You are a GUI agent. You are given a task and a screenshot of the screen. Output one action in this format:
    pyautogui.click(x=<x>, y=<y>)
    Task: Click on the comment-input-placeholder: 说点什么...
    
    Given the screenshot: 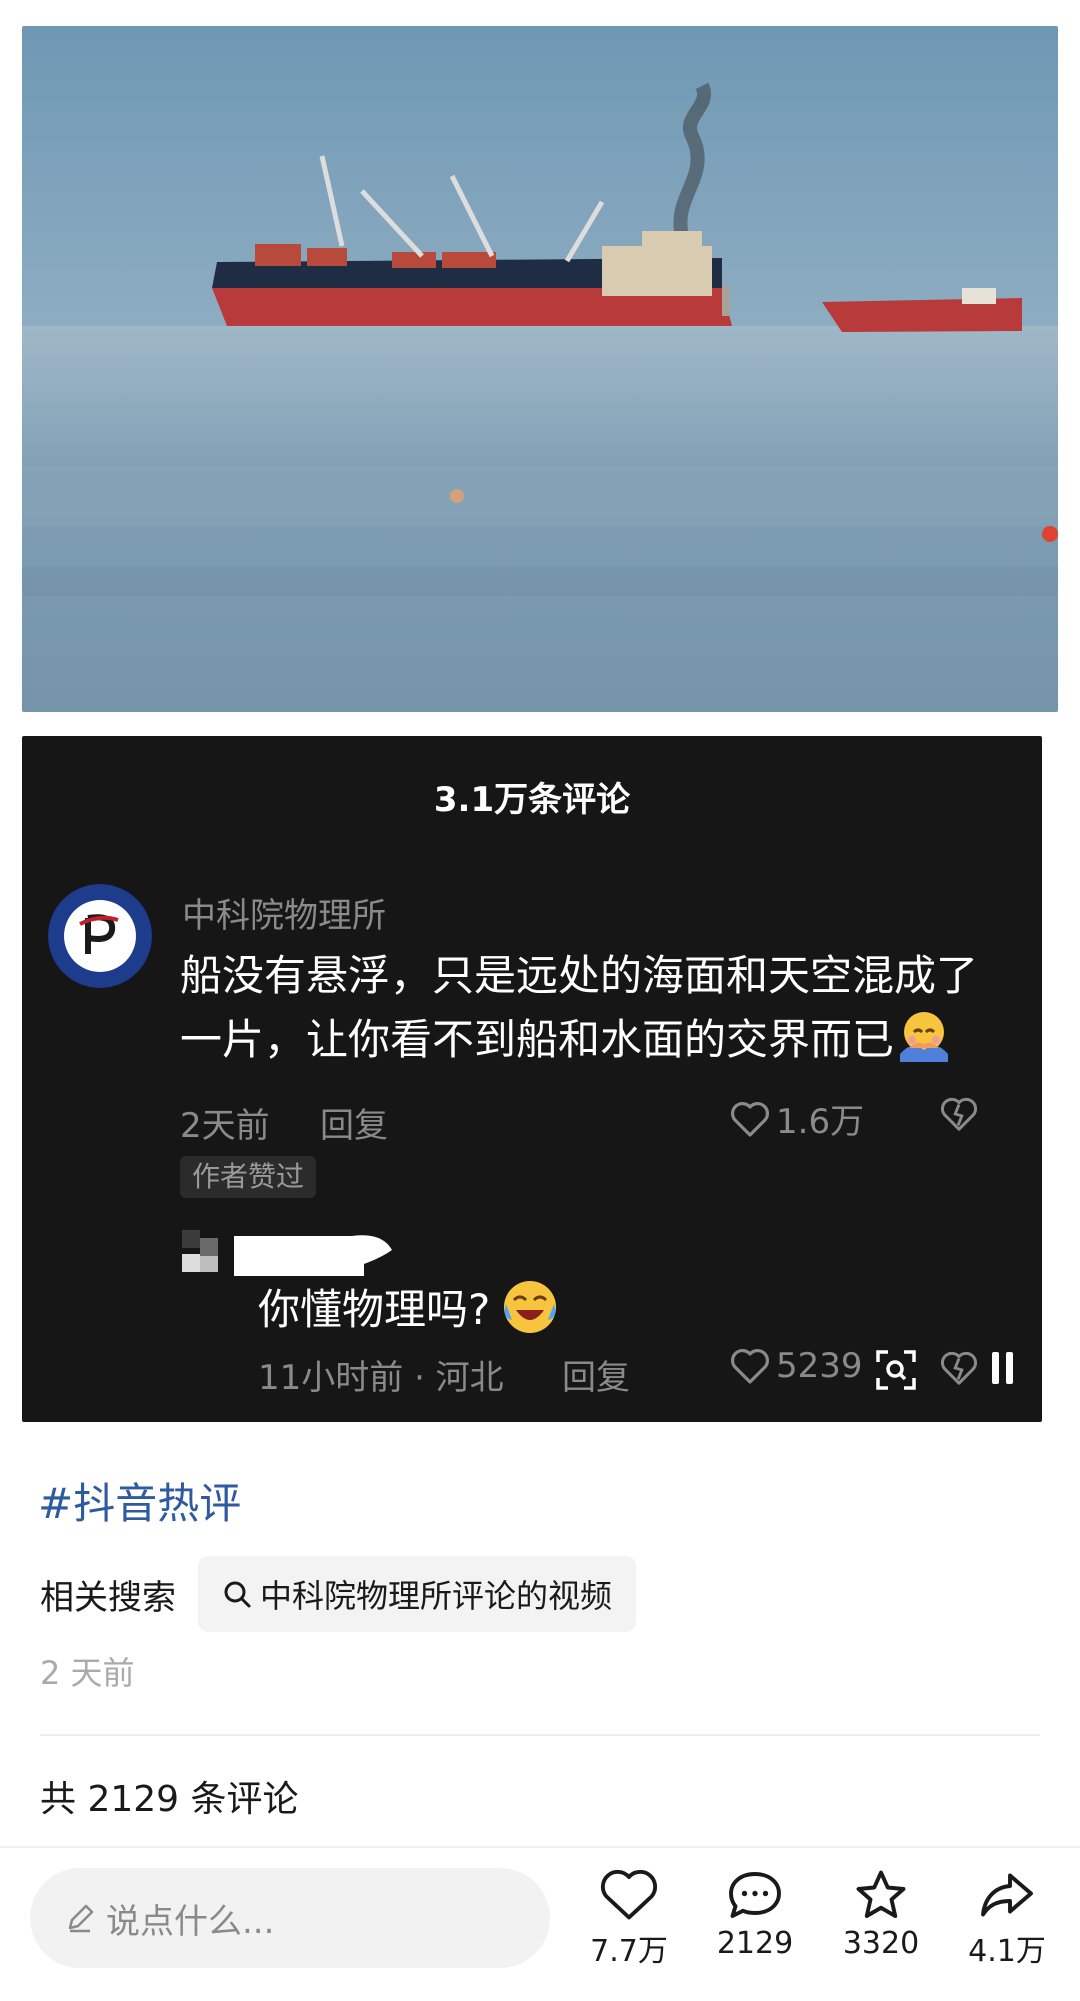 What is the action you would take?
    pyautogui.click(x=190, y=1921)
    